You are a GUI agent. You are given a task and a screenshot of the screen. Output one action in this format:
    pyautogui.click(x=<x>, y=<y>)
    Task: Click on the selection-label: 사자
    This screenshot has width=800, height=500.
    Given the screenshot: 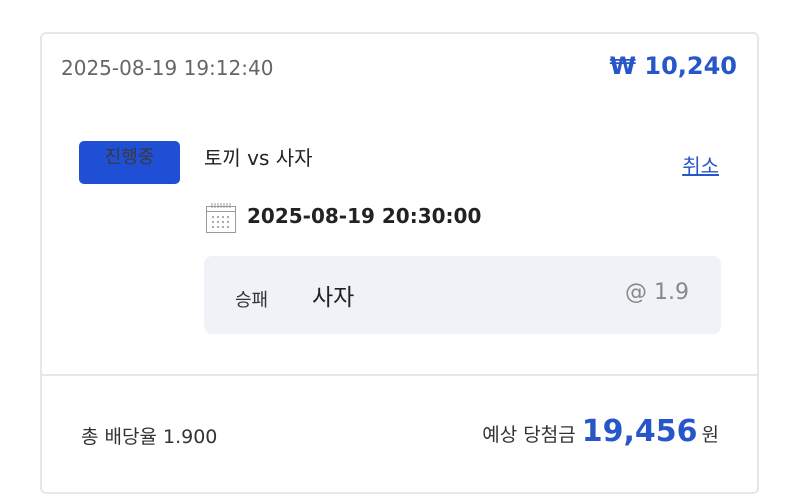 What is the action you would take?
    pyautogui.click(x=333, y=298)
    